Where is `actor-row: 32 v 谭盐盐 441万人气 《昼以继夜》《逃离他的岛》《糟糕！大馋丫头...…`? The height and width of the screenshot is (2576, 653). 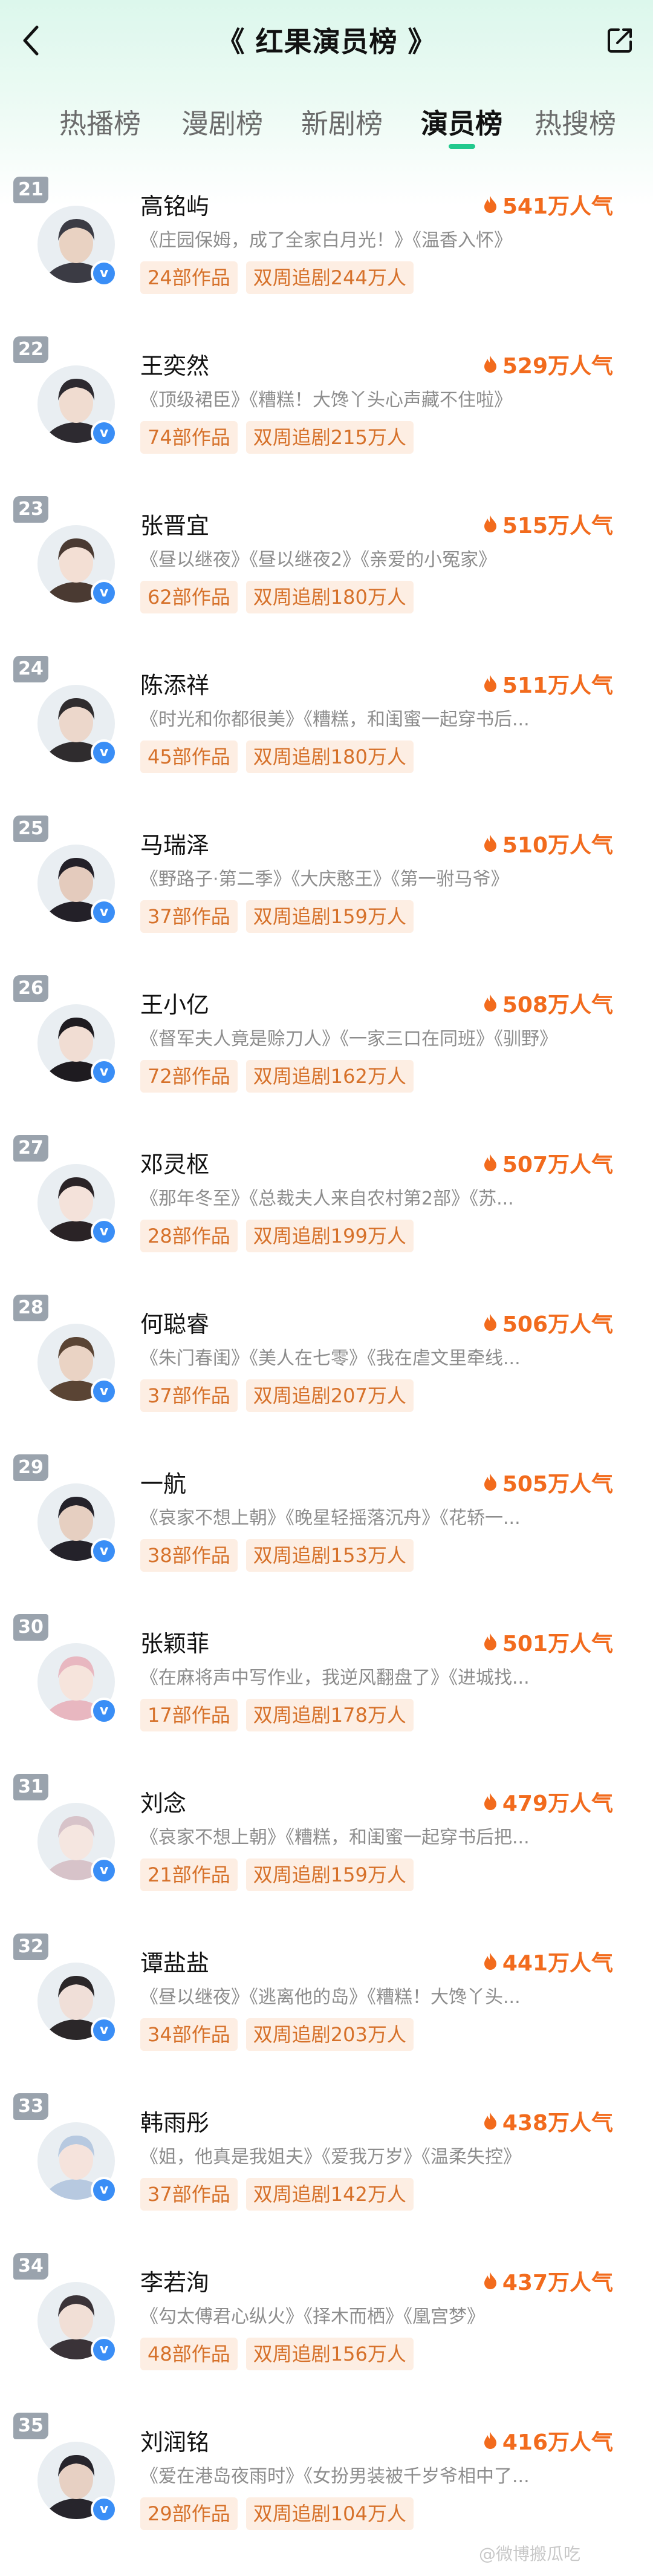 actor-row: 32 v 谭盐盐 441万人气 《昼以继夜》《逃离他的岛》《糟糕！大馋丫头...… is located at coordinates (326, 2007).